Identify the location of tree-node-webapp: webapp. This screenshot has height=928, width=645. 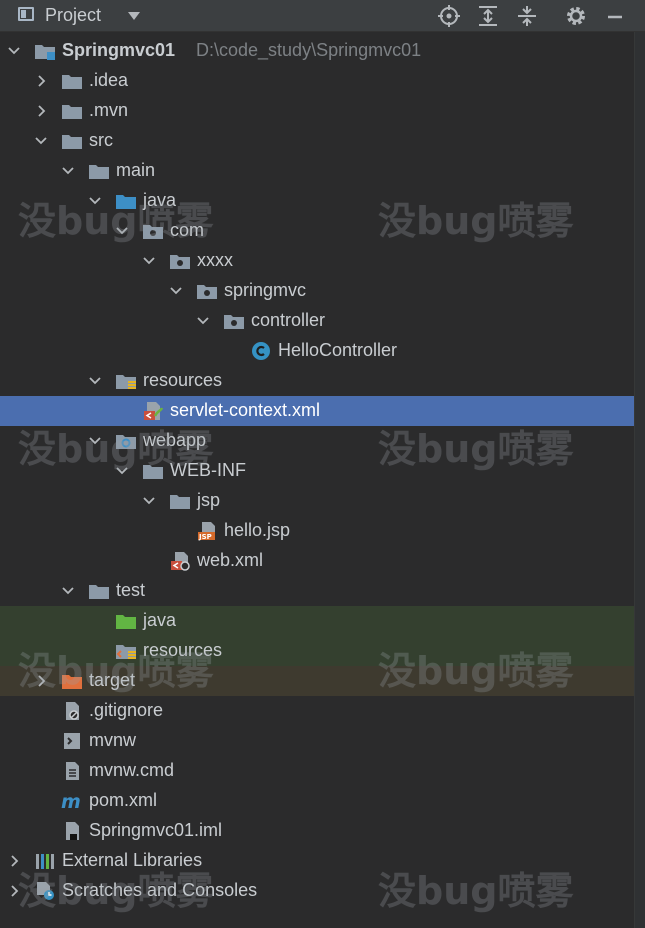
(317, 441).